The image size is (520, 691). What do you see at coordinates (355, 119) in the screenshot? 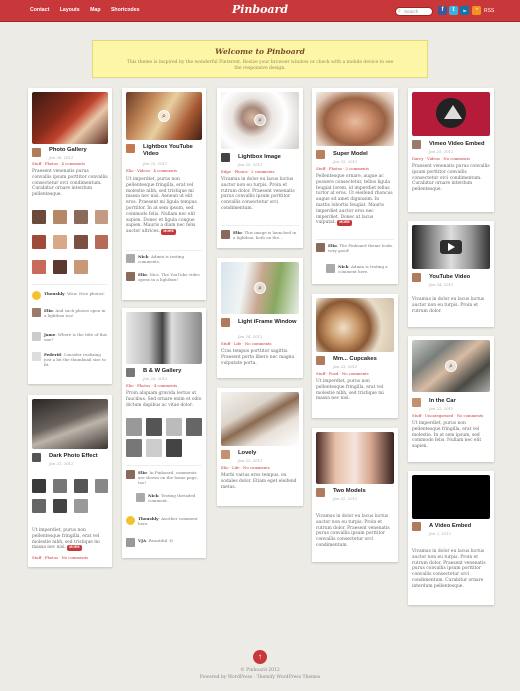
I see `super-model-image` at bounding box center [355, 119].